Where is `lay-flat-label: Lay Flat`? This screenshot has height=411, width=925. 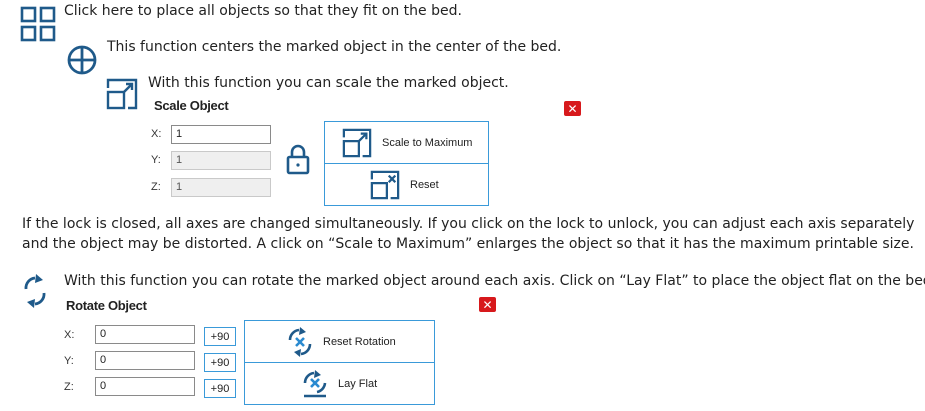
lay-flat-label: Lay Flat is located at coordinates (358, 383).